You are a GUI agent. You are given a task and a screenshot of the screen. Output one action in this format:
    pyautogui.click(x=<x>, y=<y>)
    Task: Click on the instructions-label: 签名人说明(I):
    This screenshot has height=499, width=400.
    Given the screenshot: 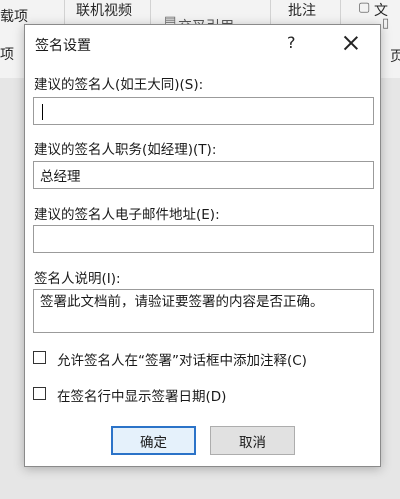 What is the action you would take?
    pyautogui.click(x=77, y=279)
    